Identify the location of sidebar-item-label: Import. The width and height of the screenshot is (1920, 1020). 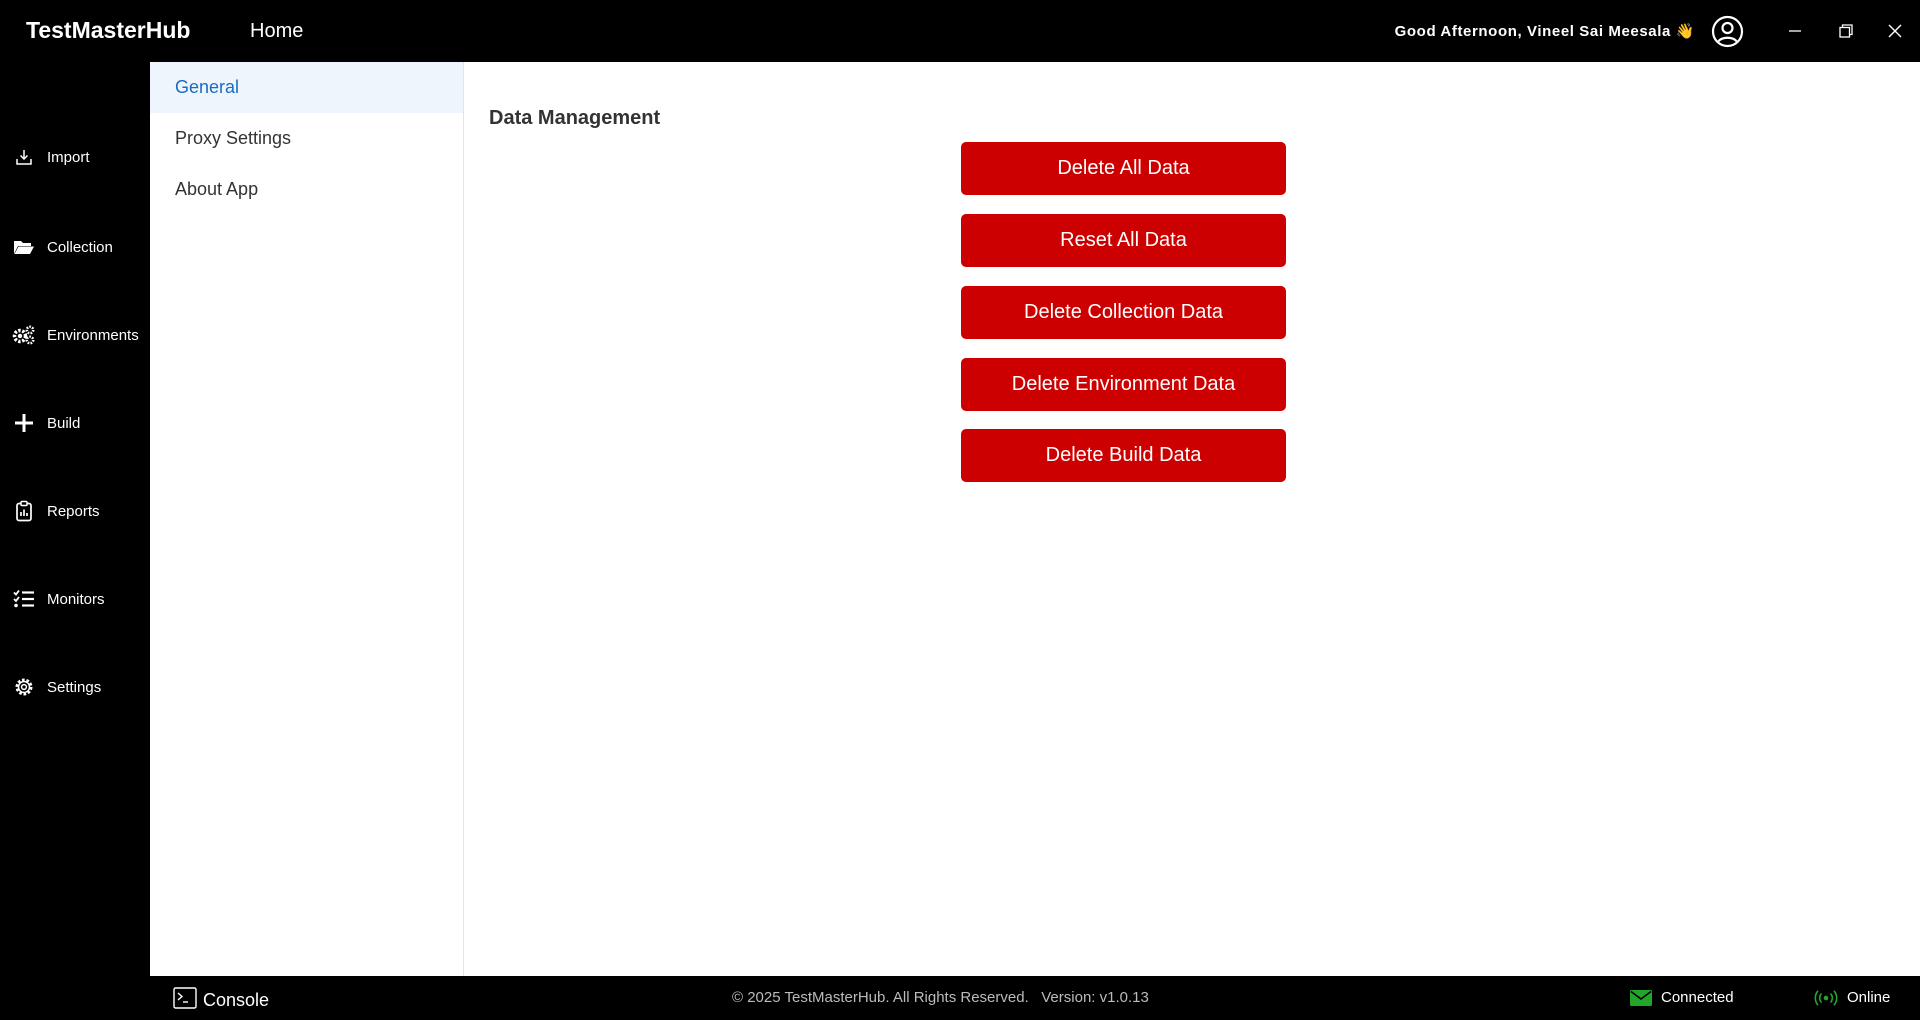
(68, 157).